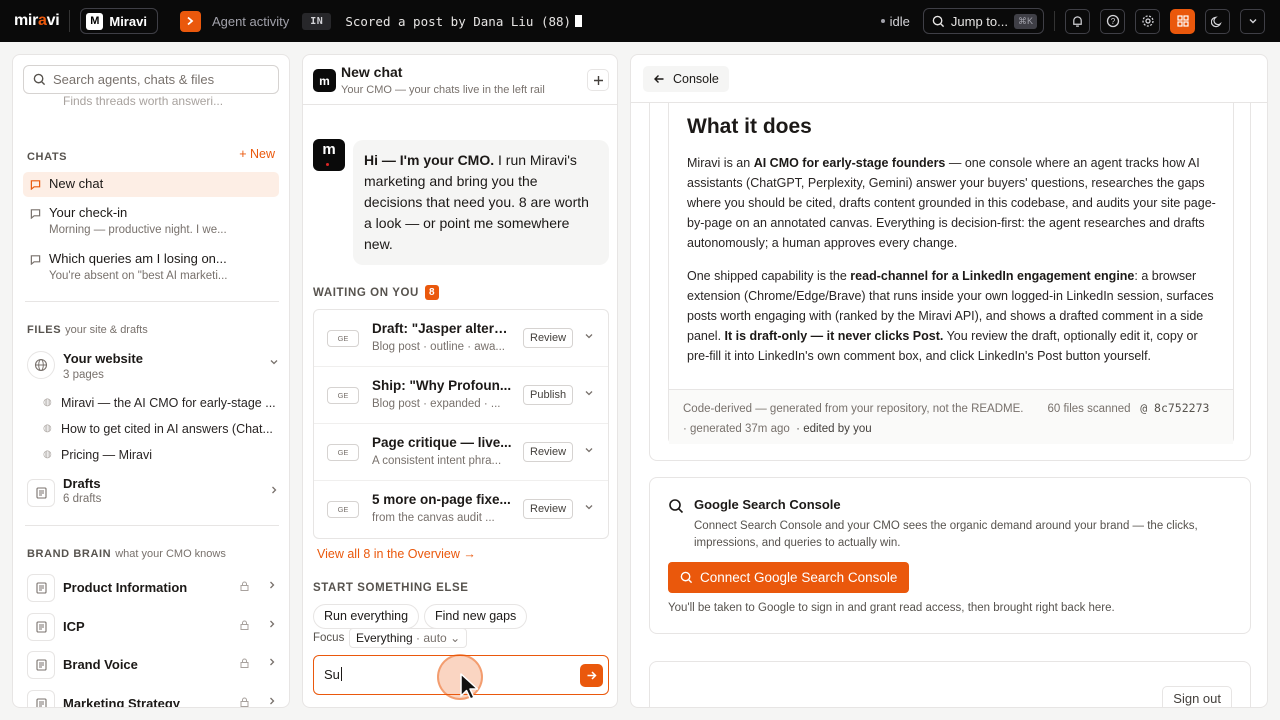  I want to click on drafts-folder: Drafts 6 drafts, so click(153, 493).